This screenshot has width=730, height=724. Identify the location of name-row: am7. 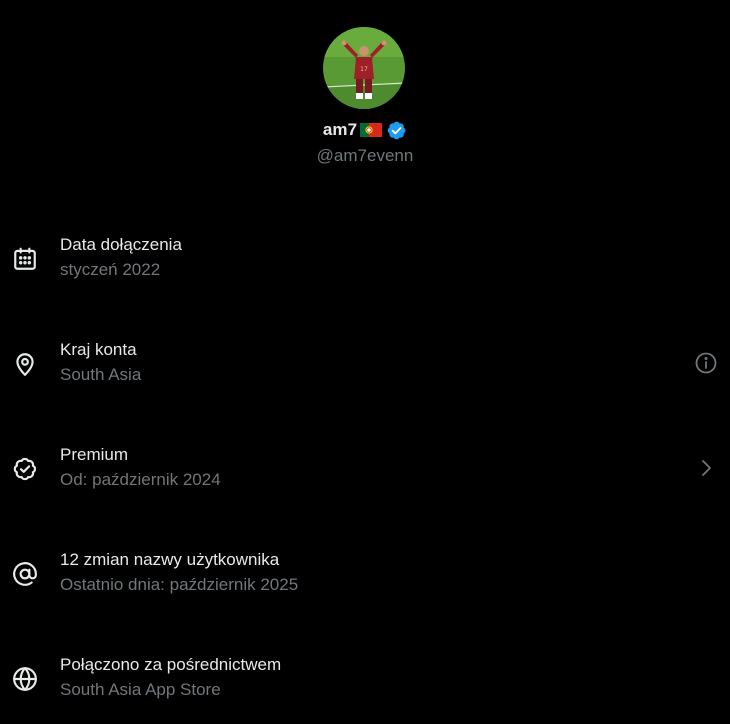
(365, 130).